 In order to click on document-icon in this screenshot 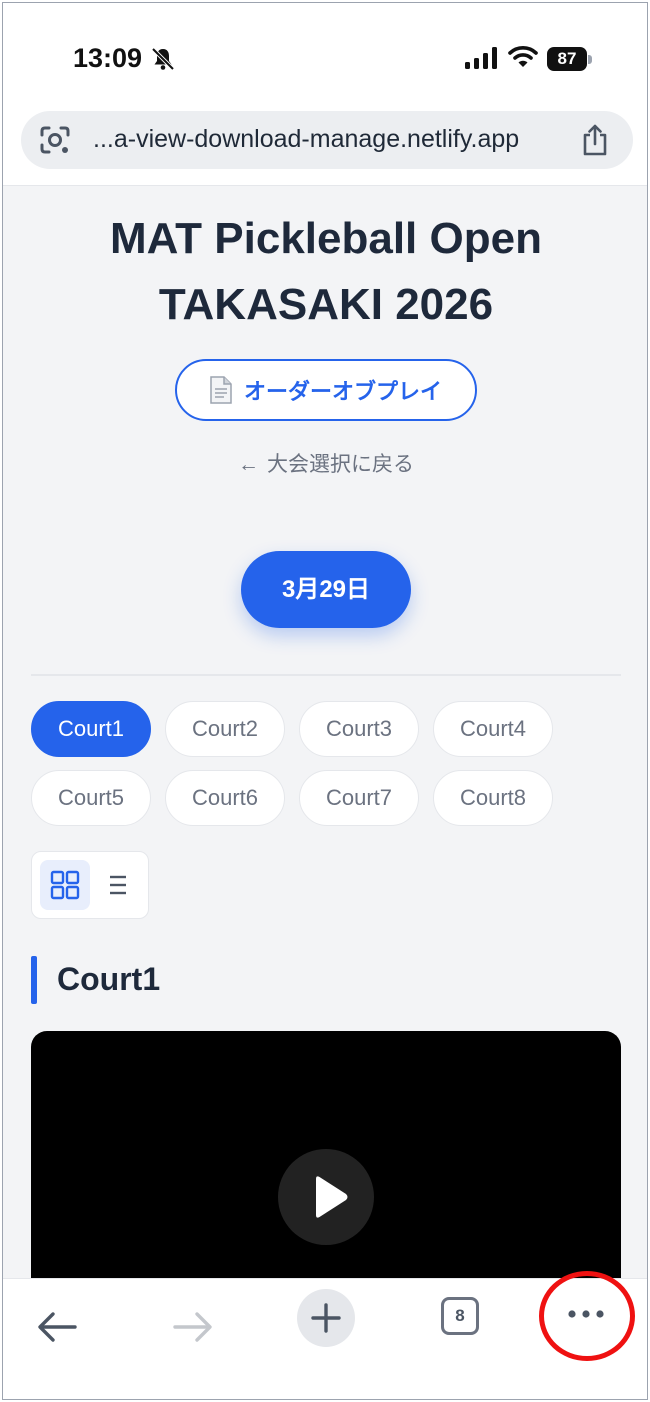, I will do `click(221, 390)`.